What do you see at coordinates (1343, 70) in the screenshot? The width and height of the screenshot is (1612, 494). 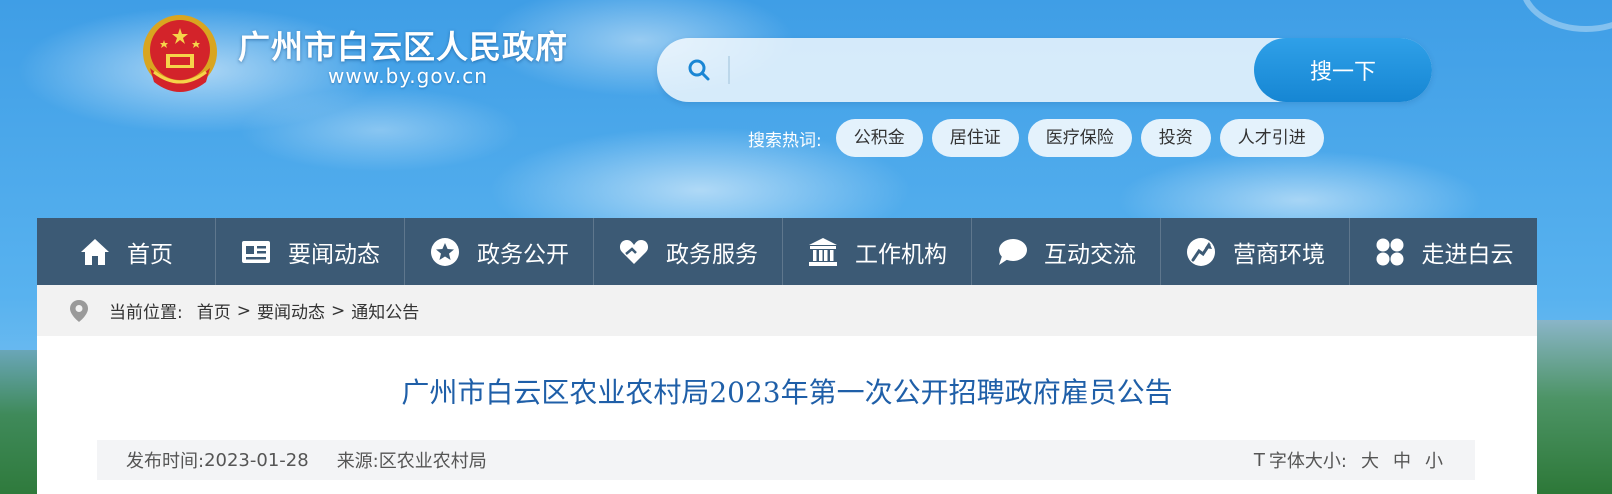 I see `search-button: 搜一下` at bounding box center [1343, 70].